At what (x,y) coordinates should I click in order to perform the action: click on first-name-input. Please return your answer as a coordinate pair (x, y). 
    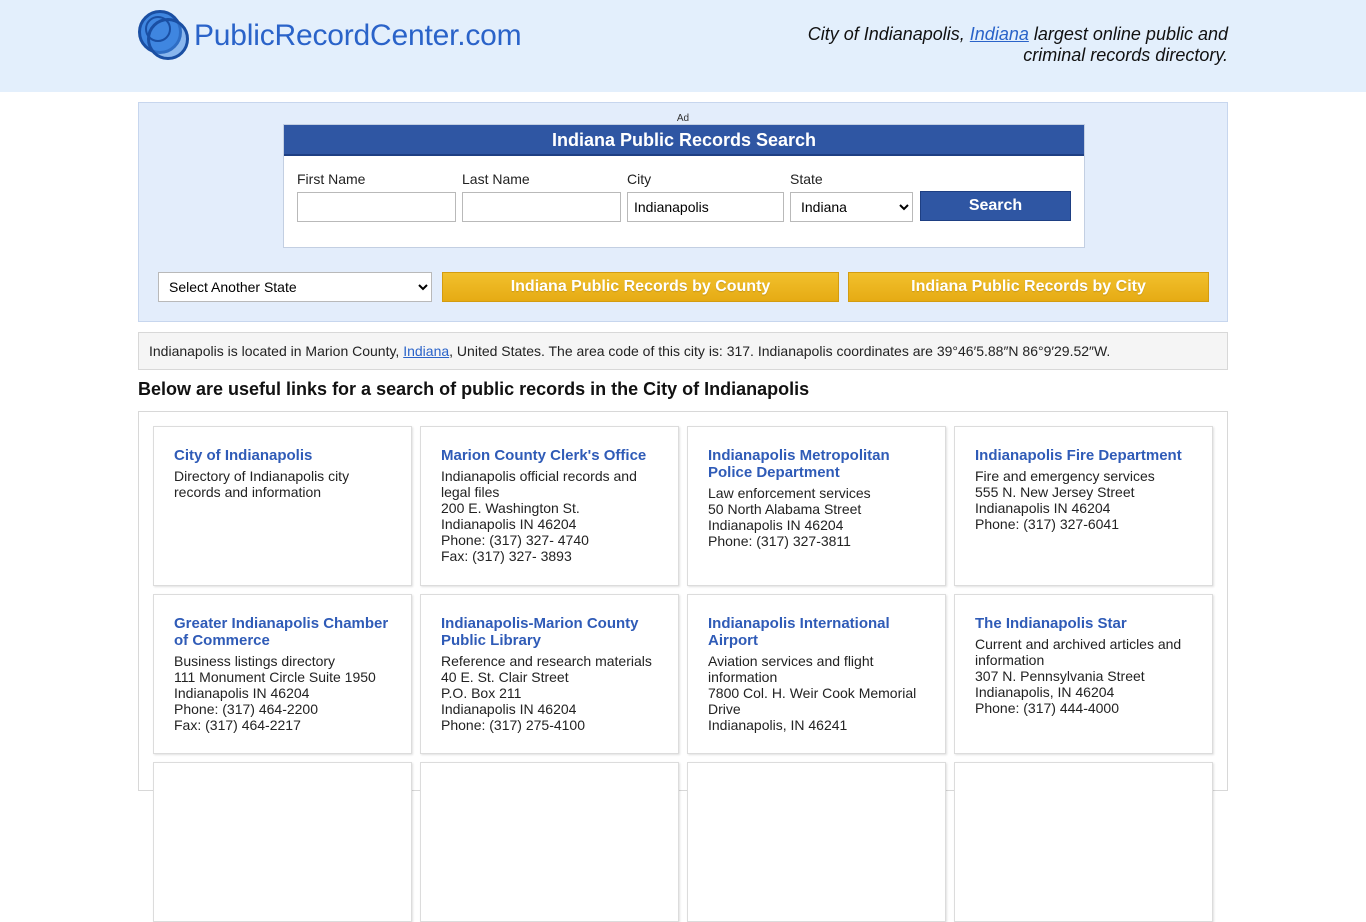
    Looking at the image, I should click on (376, 207).